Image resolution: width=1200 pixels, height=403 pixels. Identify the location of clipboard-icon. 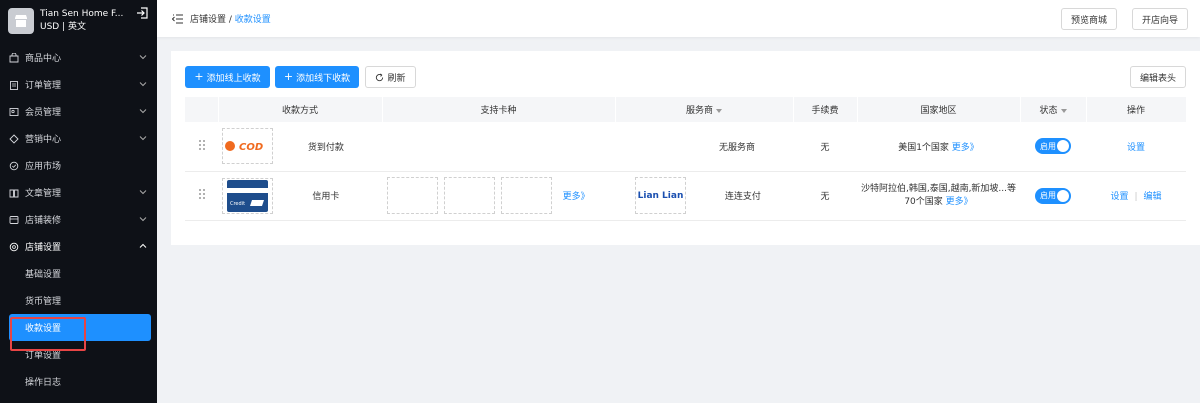
(14, 85).